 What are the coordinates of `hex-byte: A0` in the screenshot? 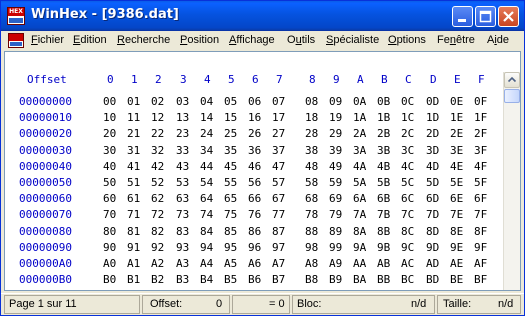 It's located at (109, 264).